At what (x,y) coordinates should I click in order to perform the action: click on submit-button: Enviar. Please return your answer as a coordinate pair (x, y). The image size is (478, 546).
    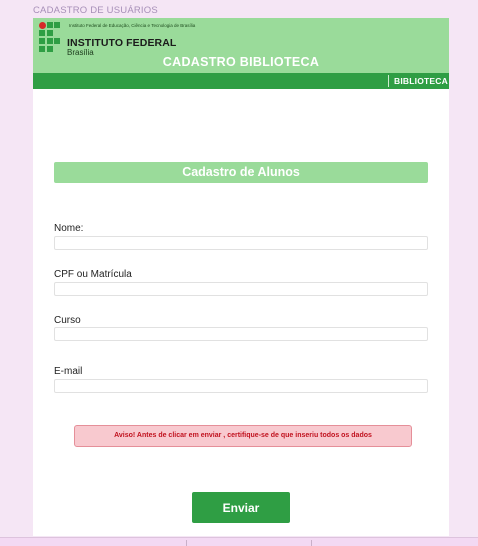
    Looking at the image, I should click on (241, 507).